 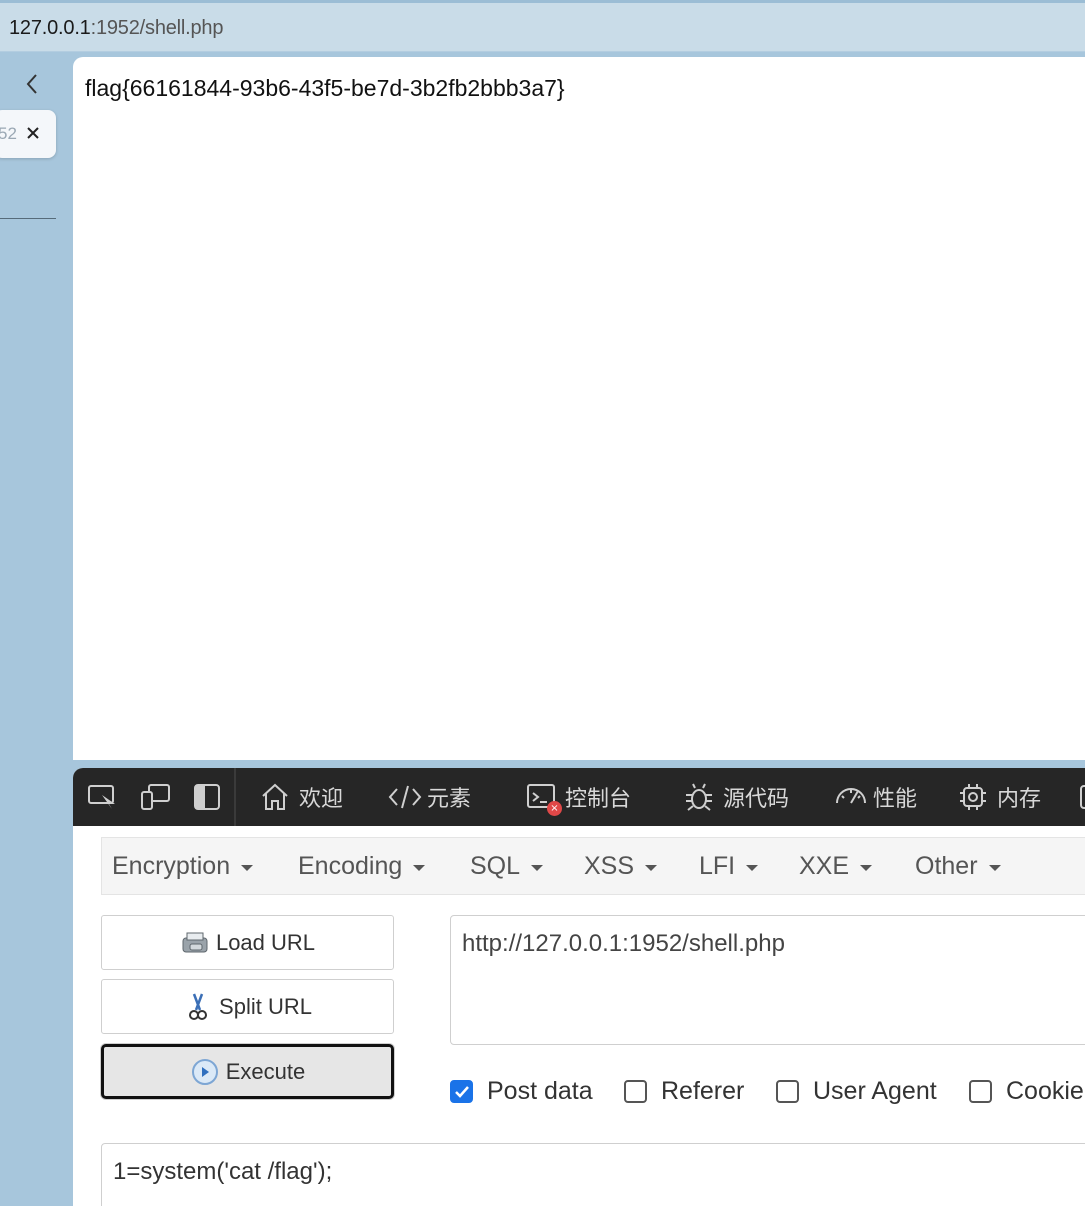 I want to click on menu-lfi: LFI, so click(x=729, y=866).